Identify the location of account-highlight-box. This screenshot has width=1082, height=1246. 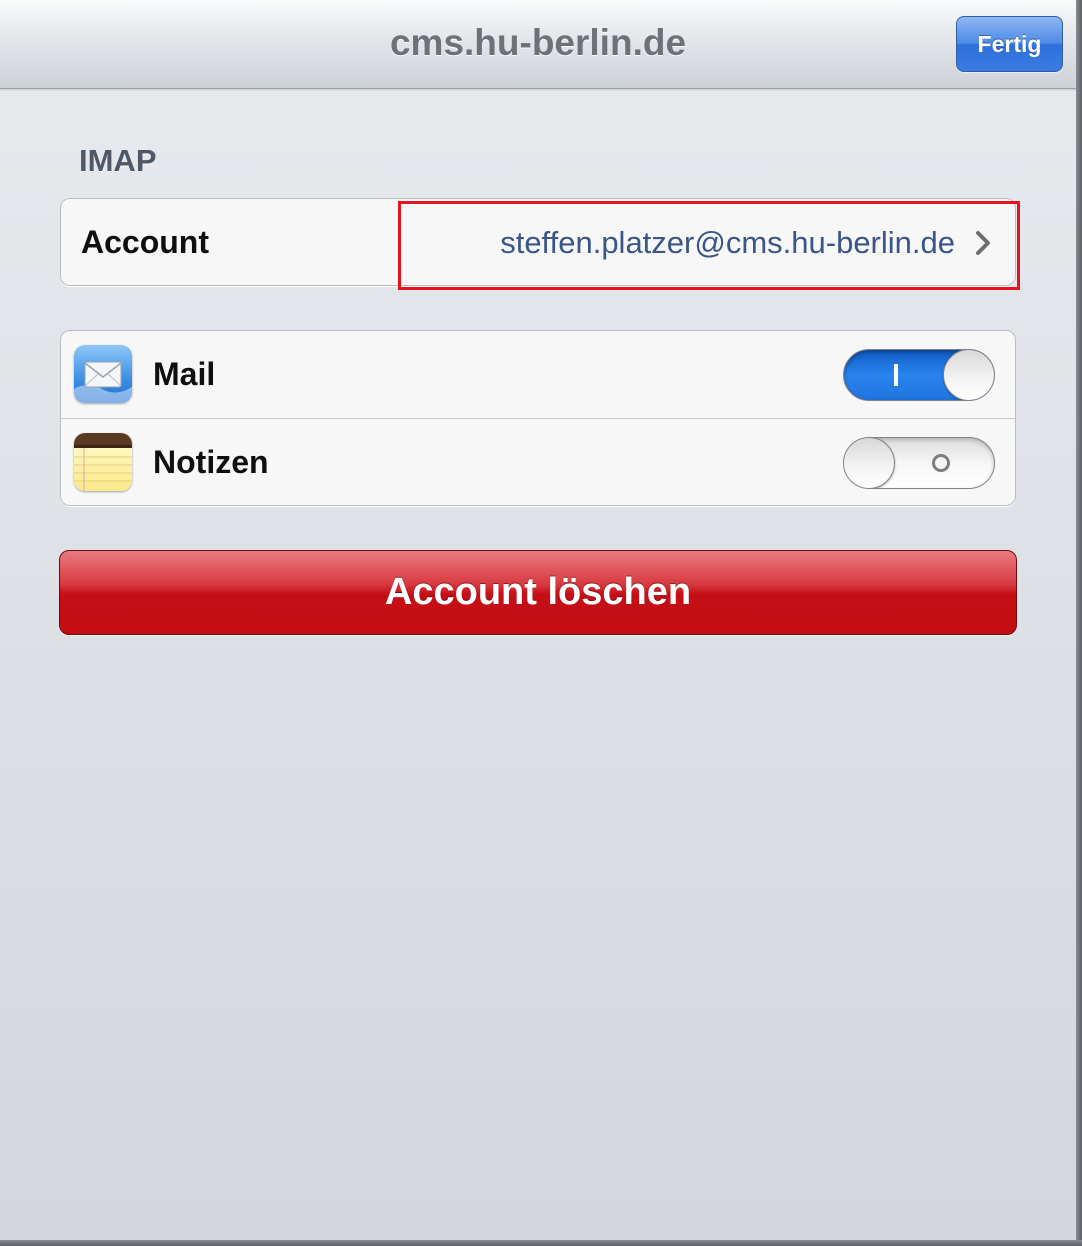
(709, 245).